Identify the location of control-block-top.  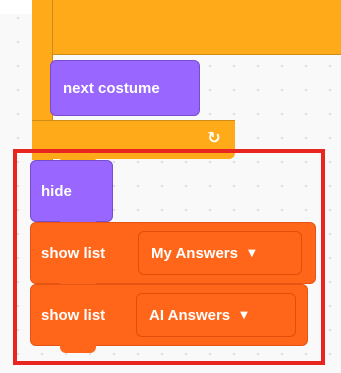
(186, 27).